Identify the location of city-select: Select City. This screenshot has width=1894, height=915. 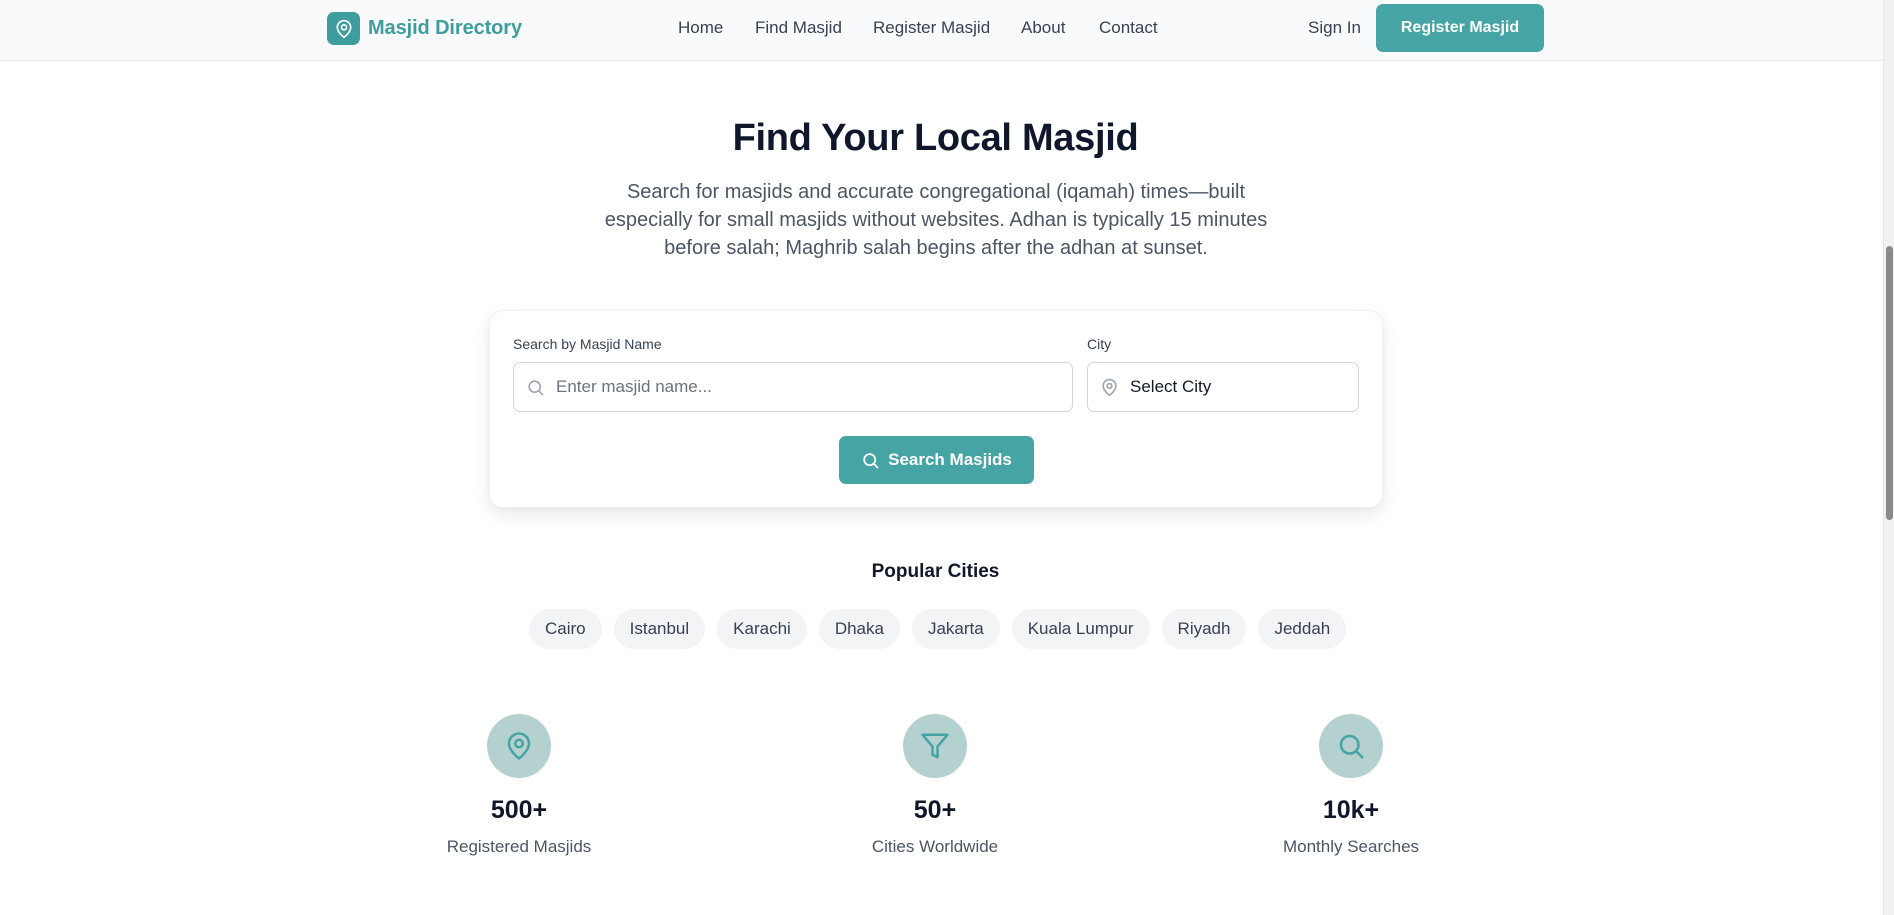
(1223, 387).